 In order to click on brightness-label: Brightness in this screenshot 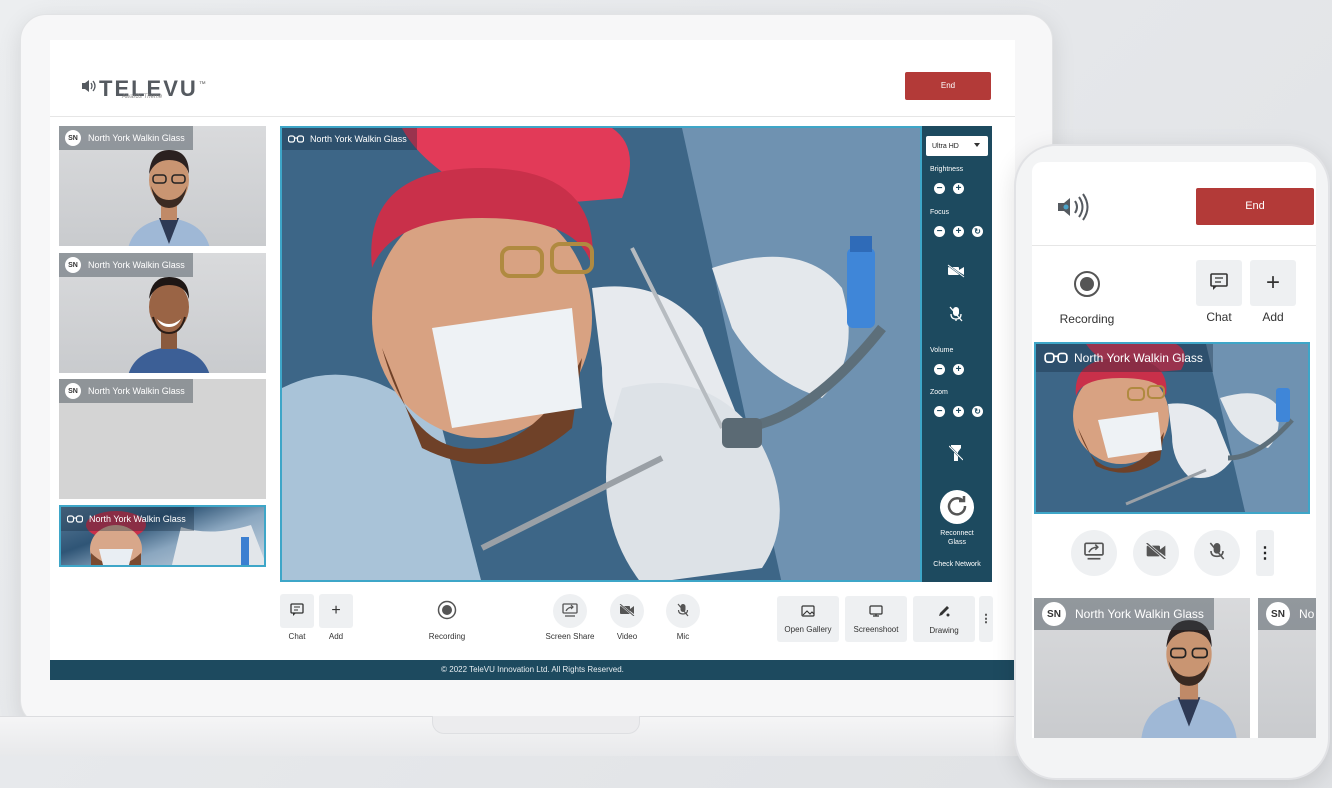, I will do `click(947, 169)`.